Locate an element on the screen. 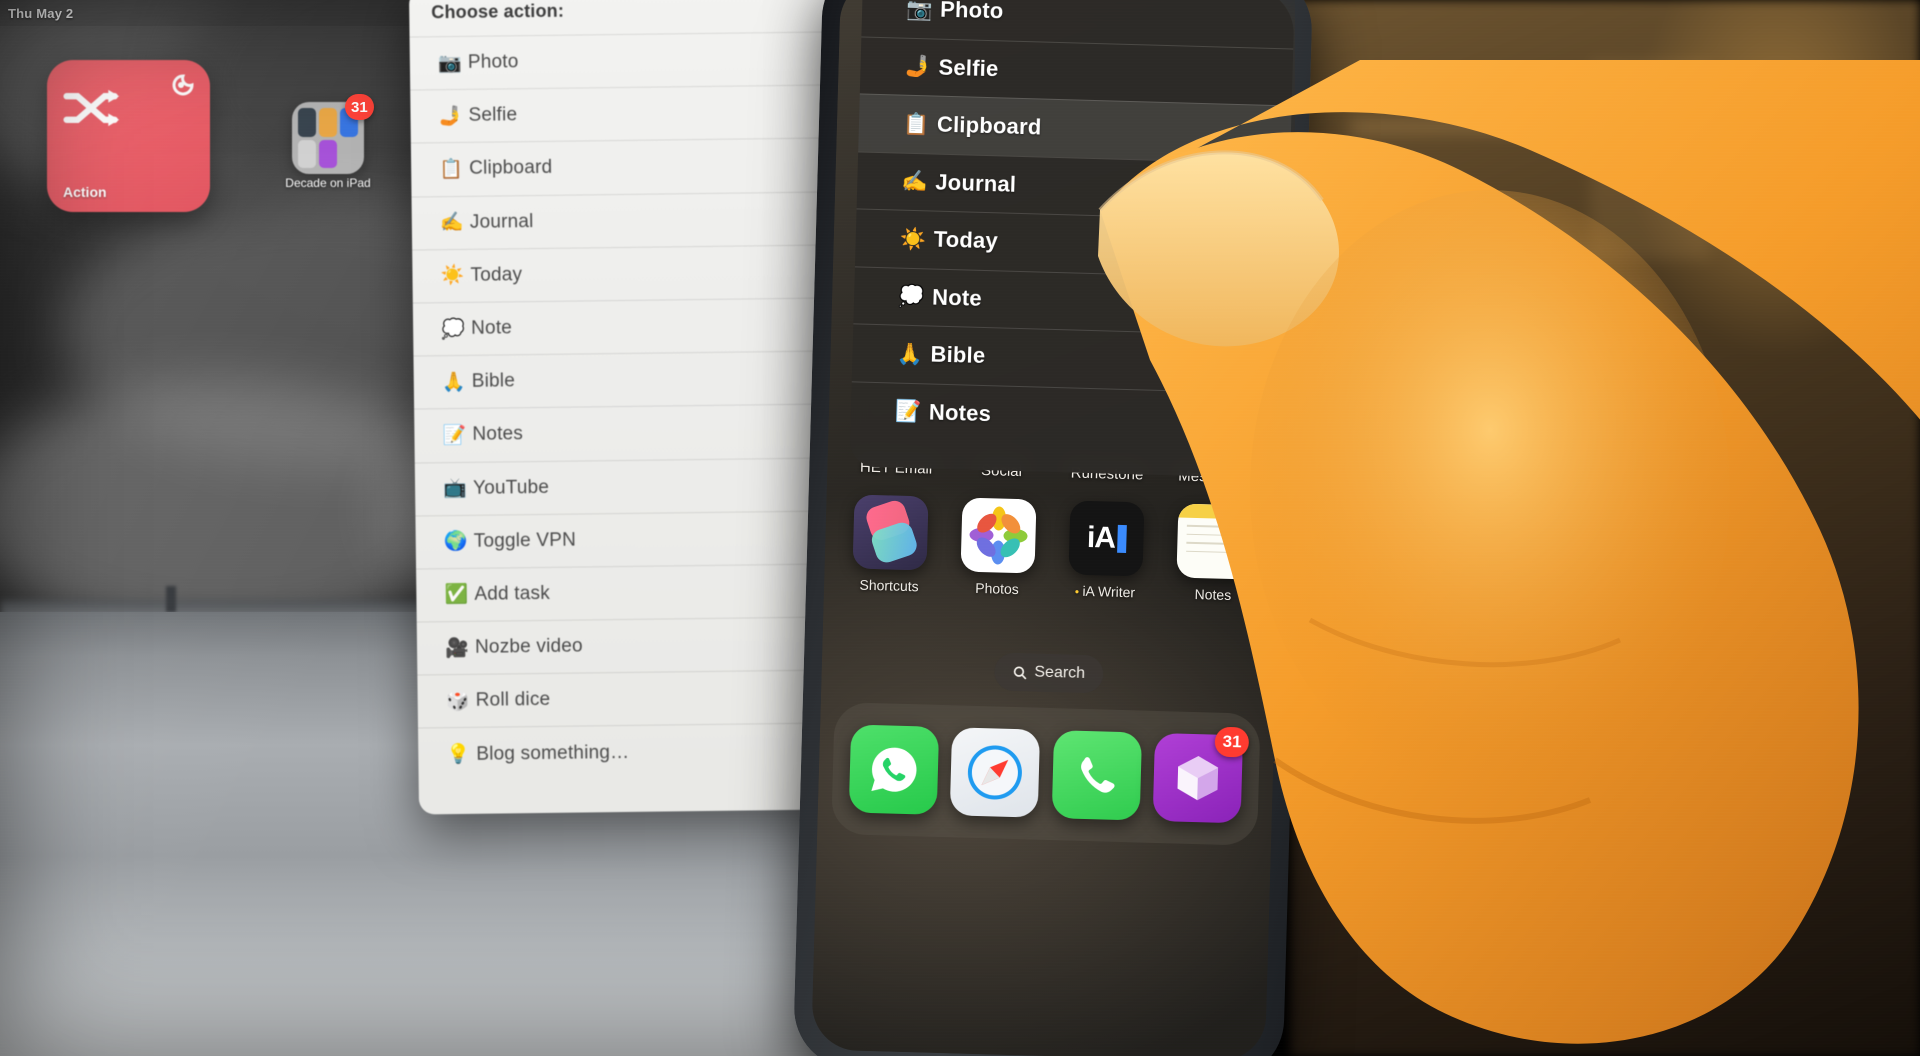 The image size is (1920, 1056). ios-action-label: Journal is located at coordinates (976, 183).